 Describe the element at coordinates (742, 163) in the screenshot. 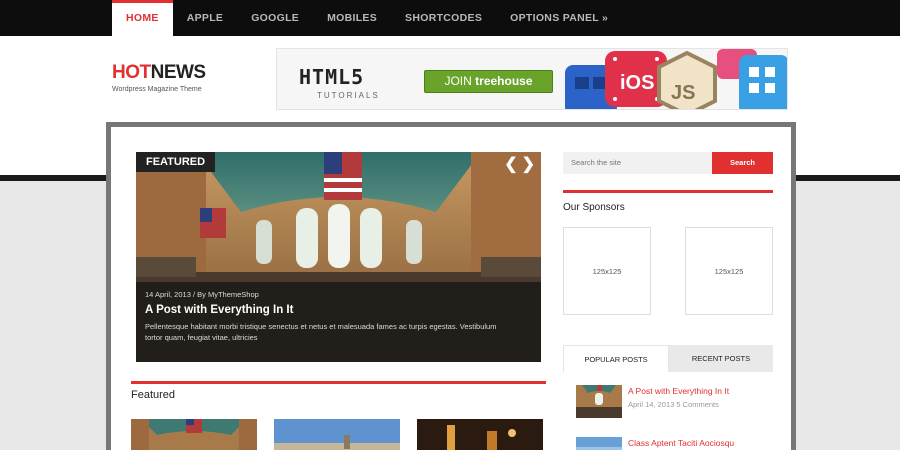

I see `search-button: Search` at that location.